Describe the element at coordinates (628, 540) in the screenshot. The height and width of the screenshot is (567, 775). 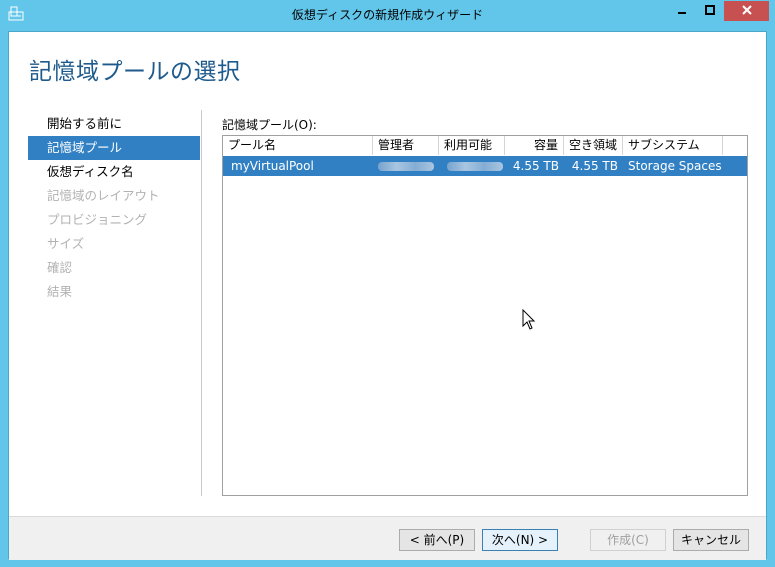
I see `create-button: 作成(C)` at that location.